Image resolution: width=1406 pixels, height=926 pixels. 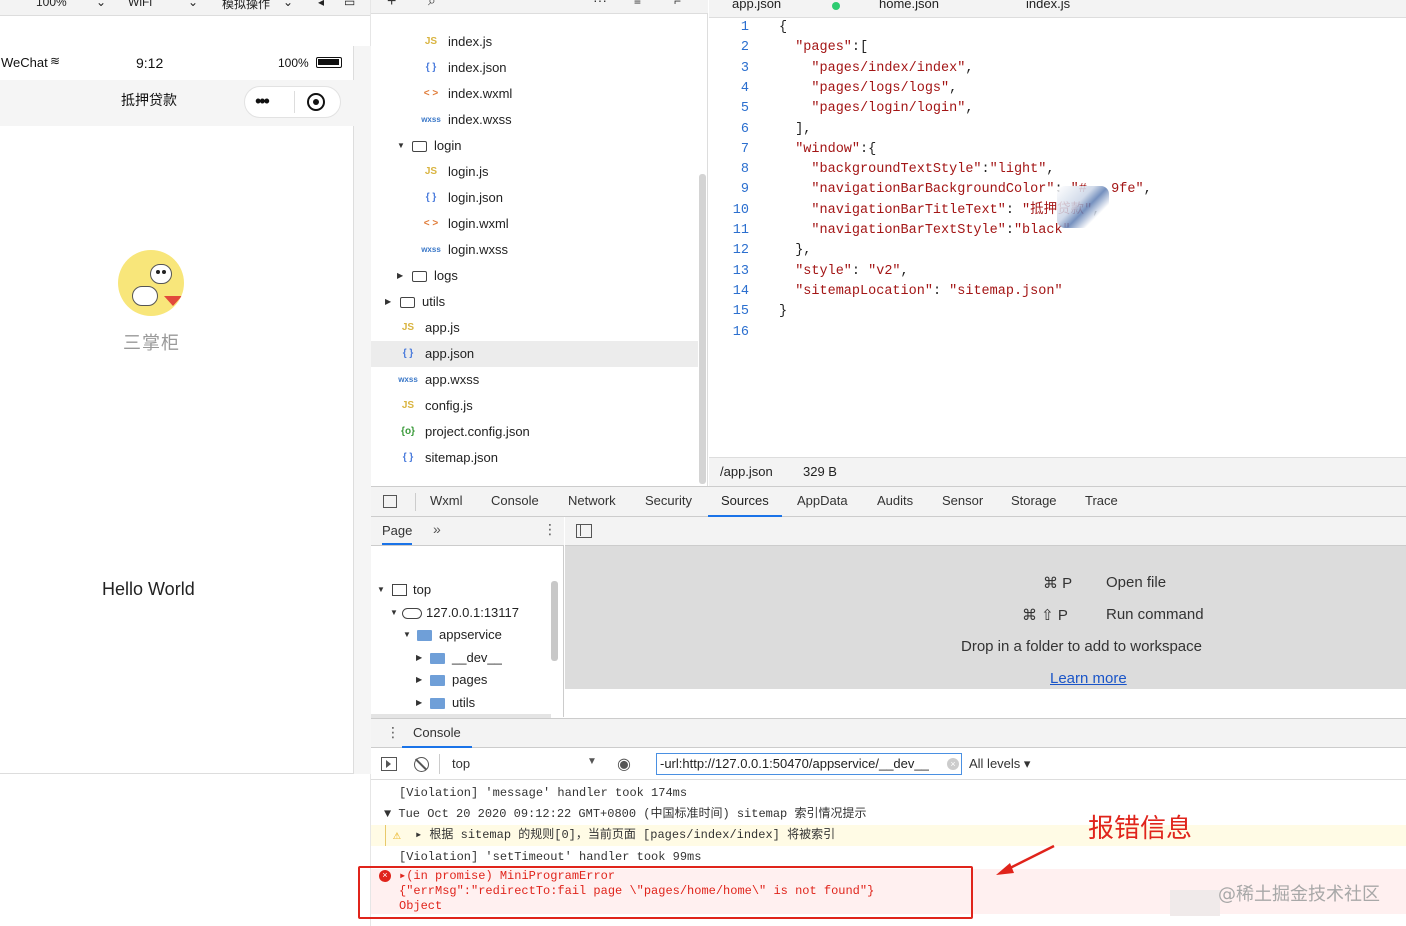 I want to click on navigator-item: ▶ pages, so click(x=461, y=680).